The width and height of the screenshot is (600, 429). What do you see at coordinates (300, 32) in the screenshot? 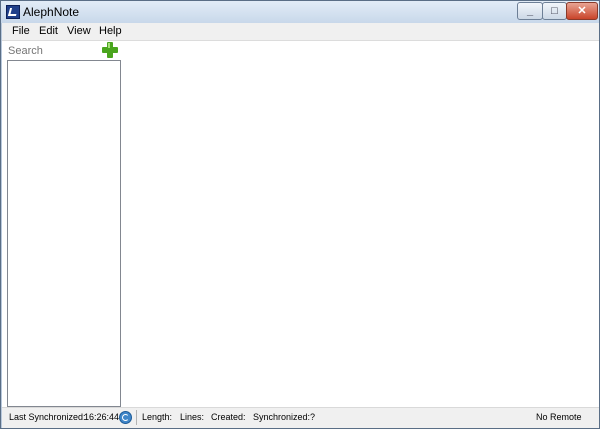
I see `menu-bar: File Edit View Help` at bounding box center [300, 32].